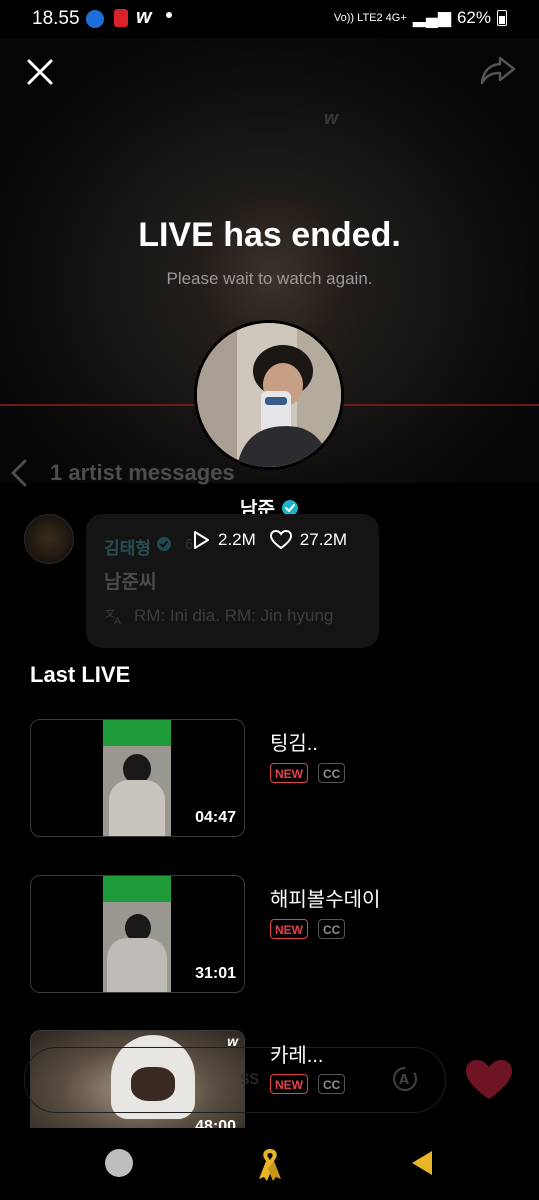  Describe the element at coordinates (49, 539) in the screenshot. I see `sender-avatar` at that location.